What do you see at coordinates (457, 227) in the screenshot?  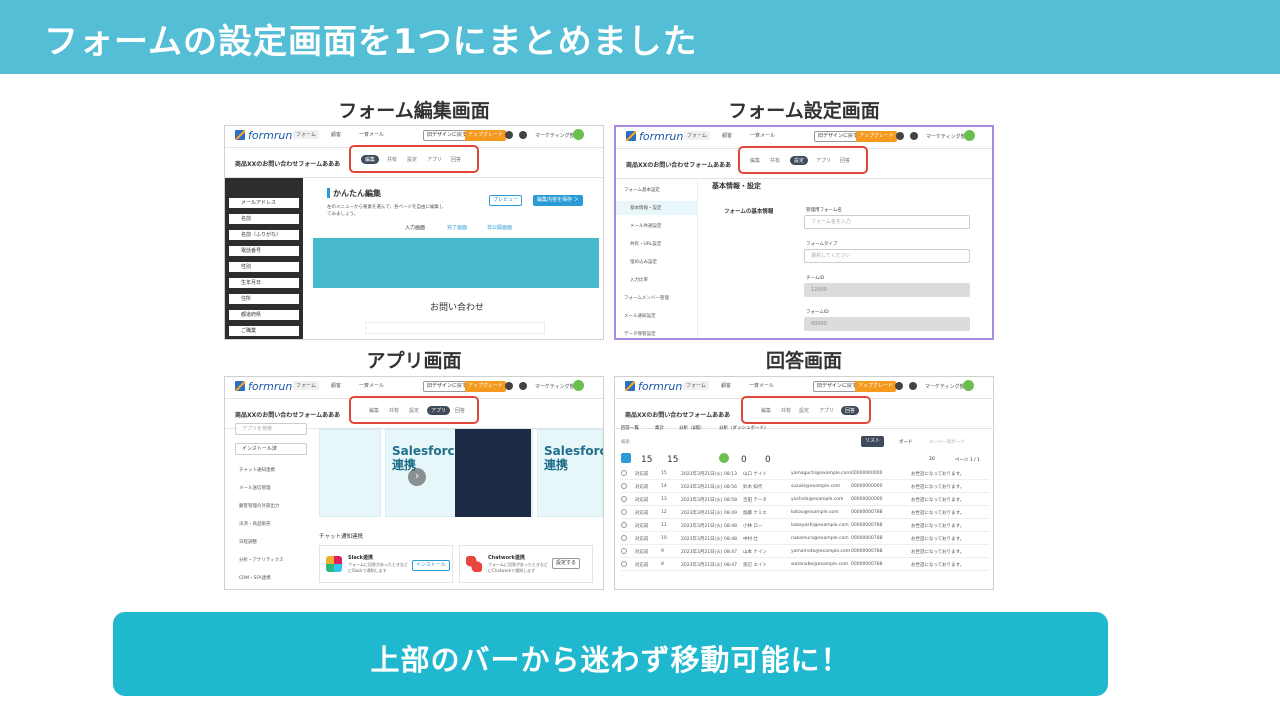 I see `page-tab-complete: 完了画面` at bounding box center [457, 227].